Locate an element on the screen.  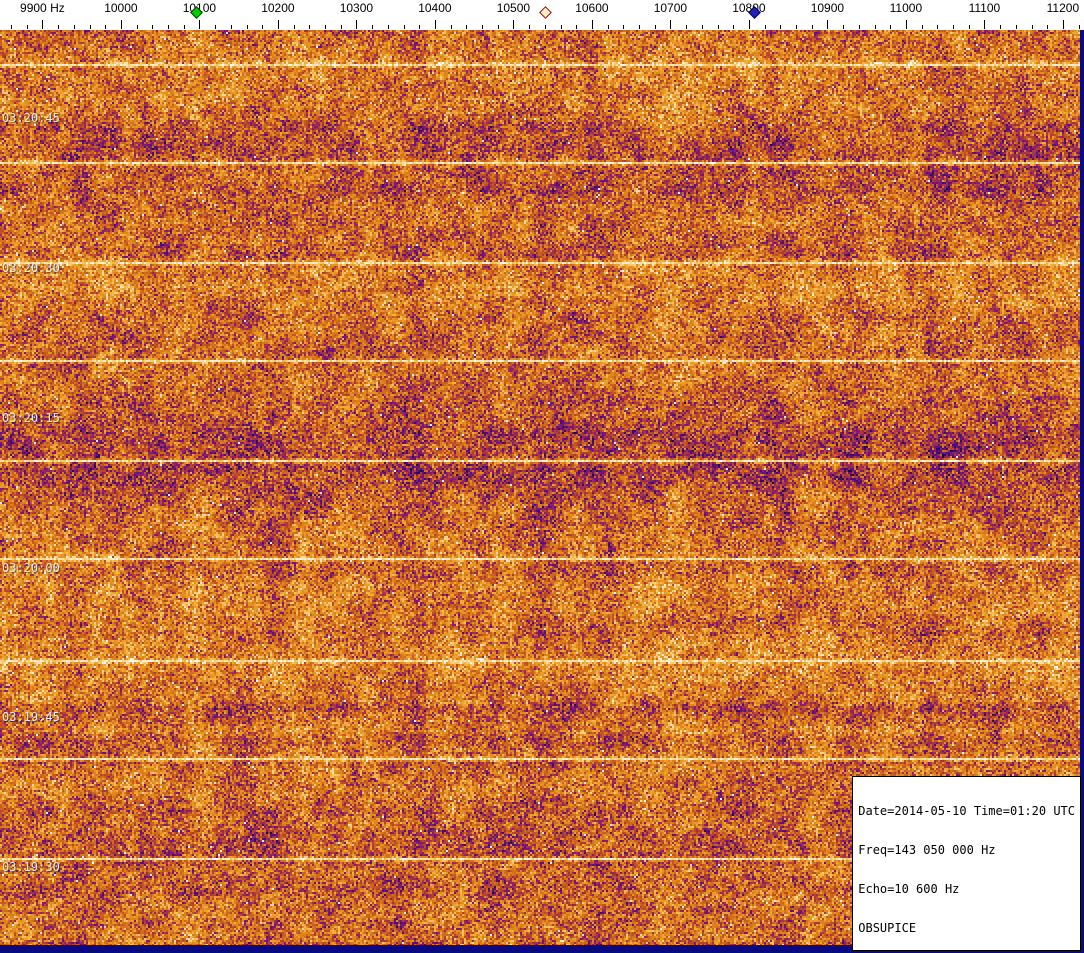
freq-label: 10200 is located at coordinates (278, 8).